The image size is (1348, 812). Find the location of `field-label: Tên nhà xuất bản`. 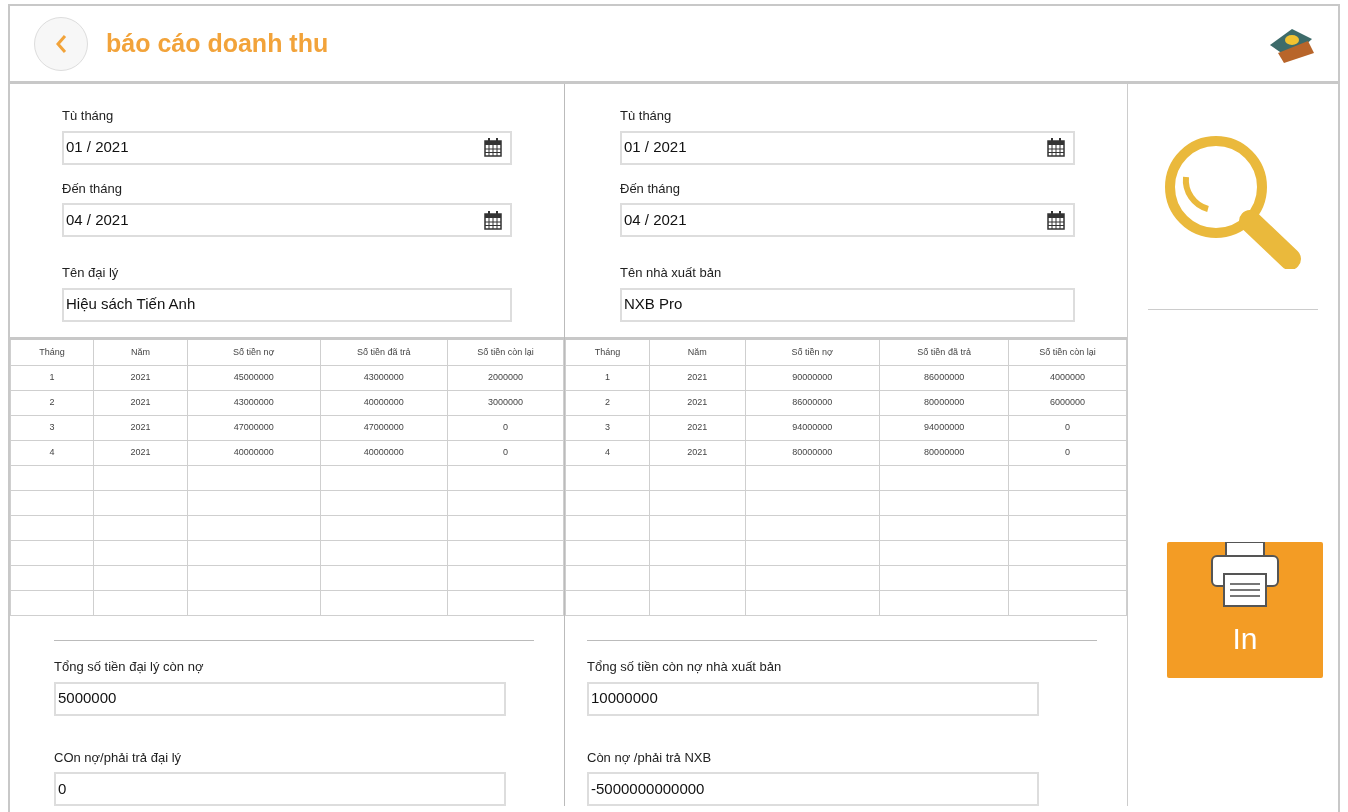

field-label: Tên nhà xuất bản is located at coordinates (671, 273).